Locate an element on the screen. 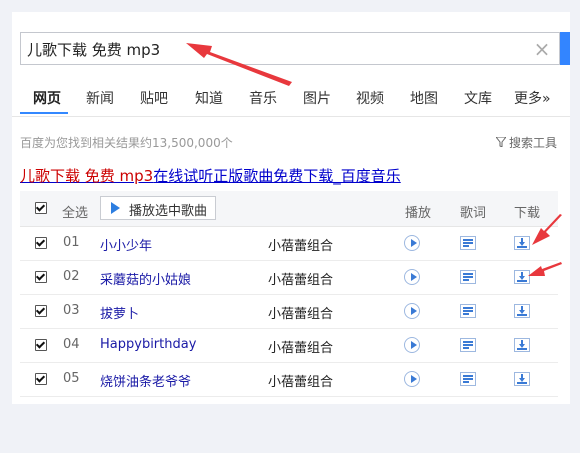 The image size is (580, 453). arrow-to-search-icon is located at coordinates (239, 64).